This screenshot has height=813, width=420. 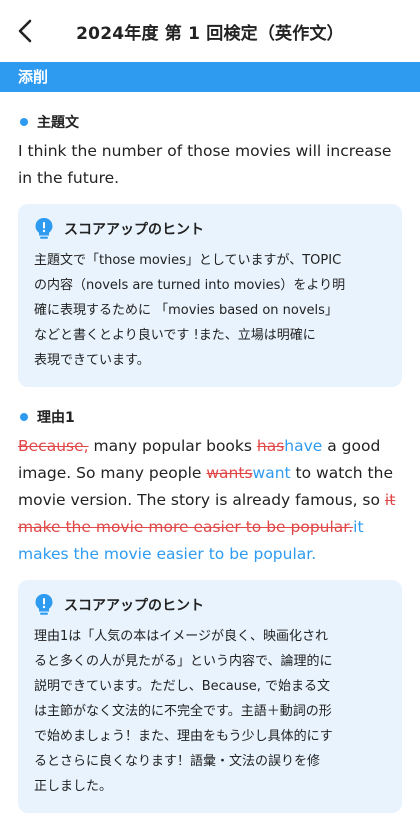 What do you see at coordinates (182, 686) in the screenshot?
I see `hint-line: 説明できています。ただし、Because, で始まる文` at bounding box center [182, 686].